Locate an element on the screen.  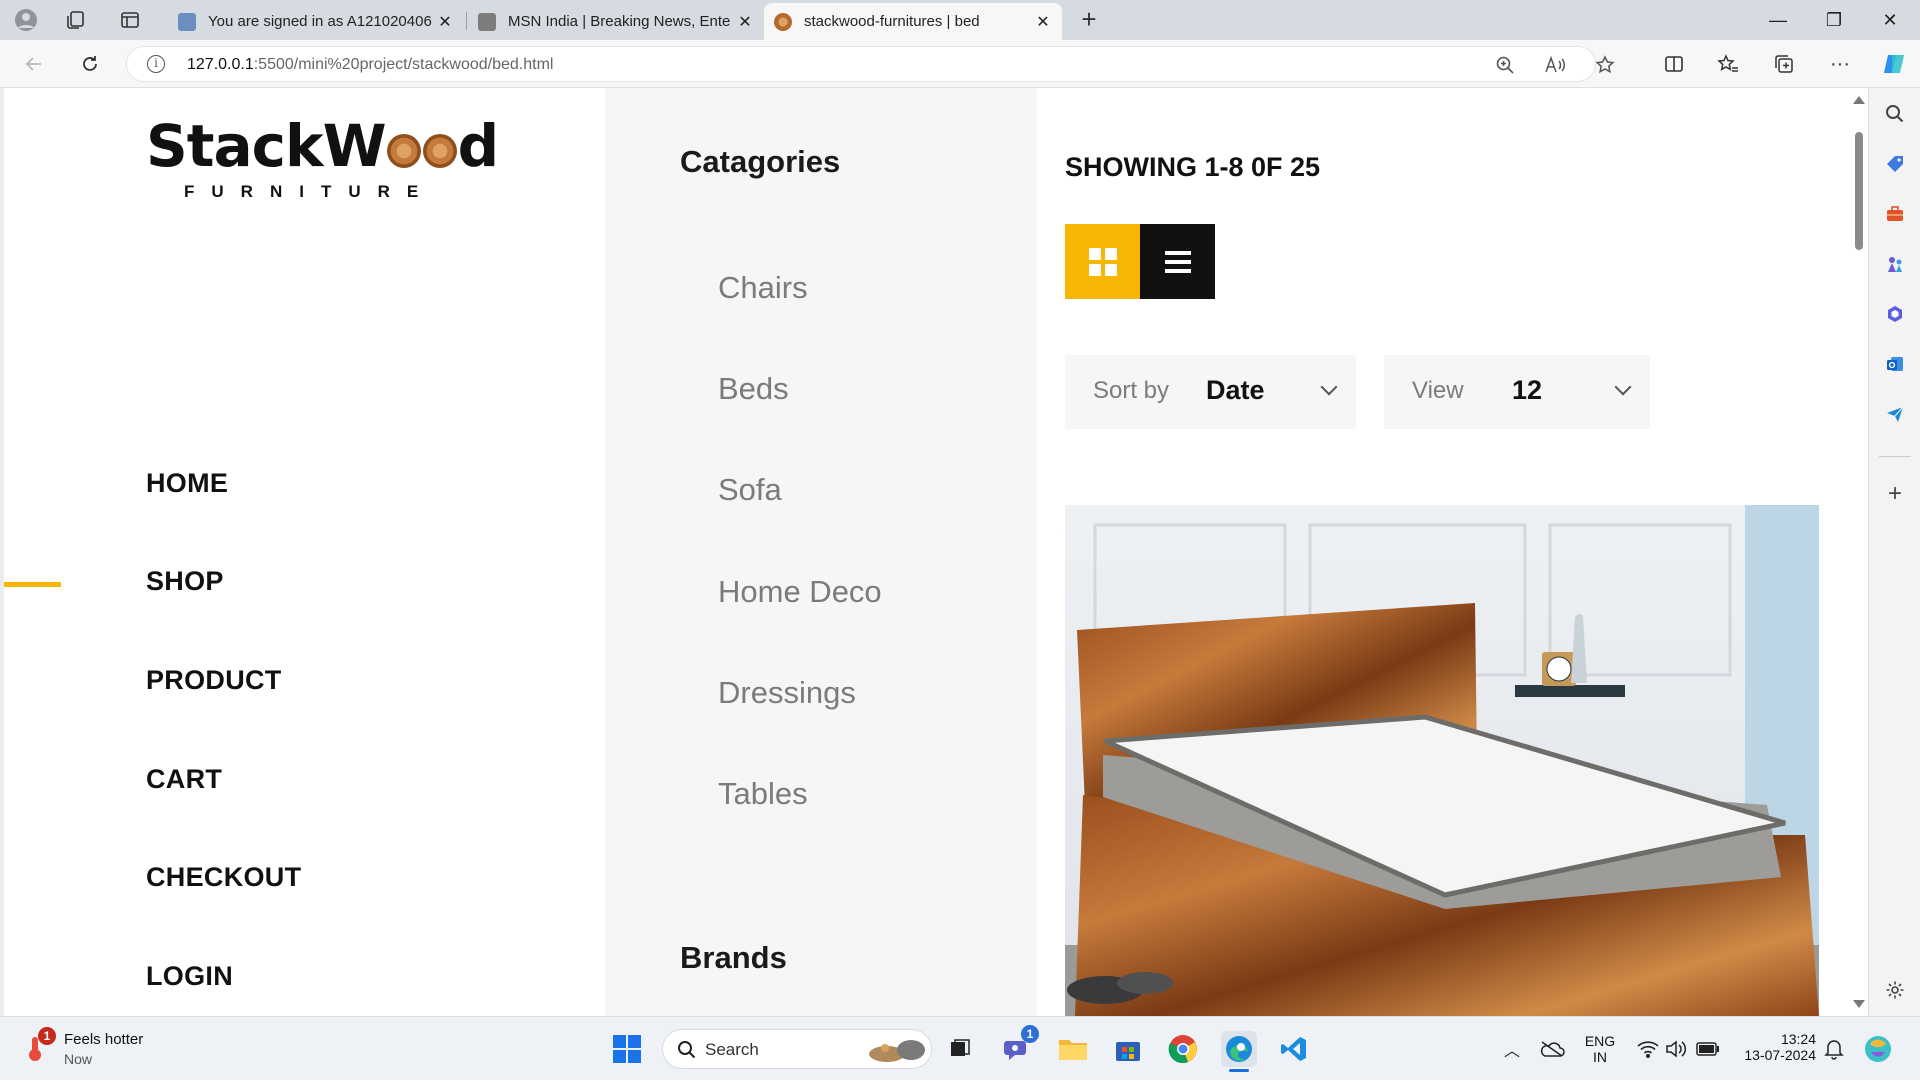
start-button is located at coordinates (627, 1049).